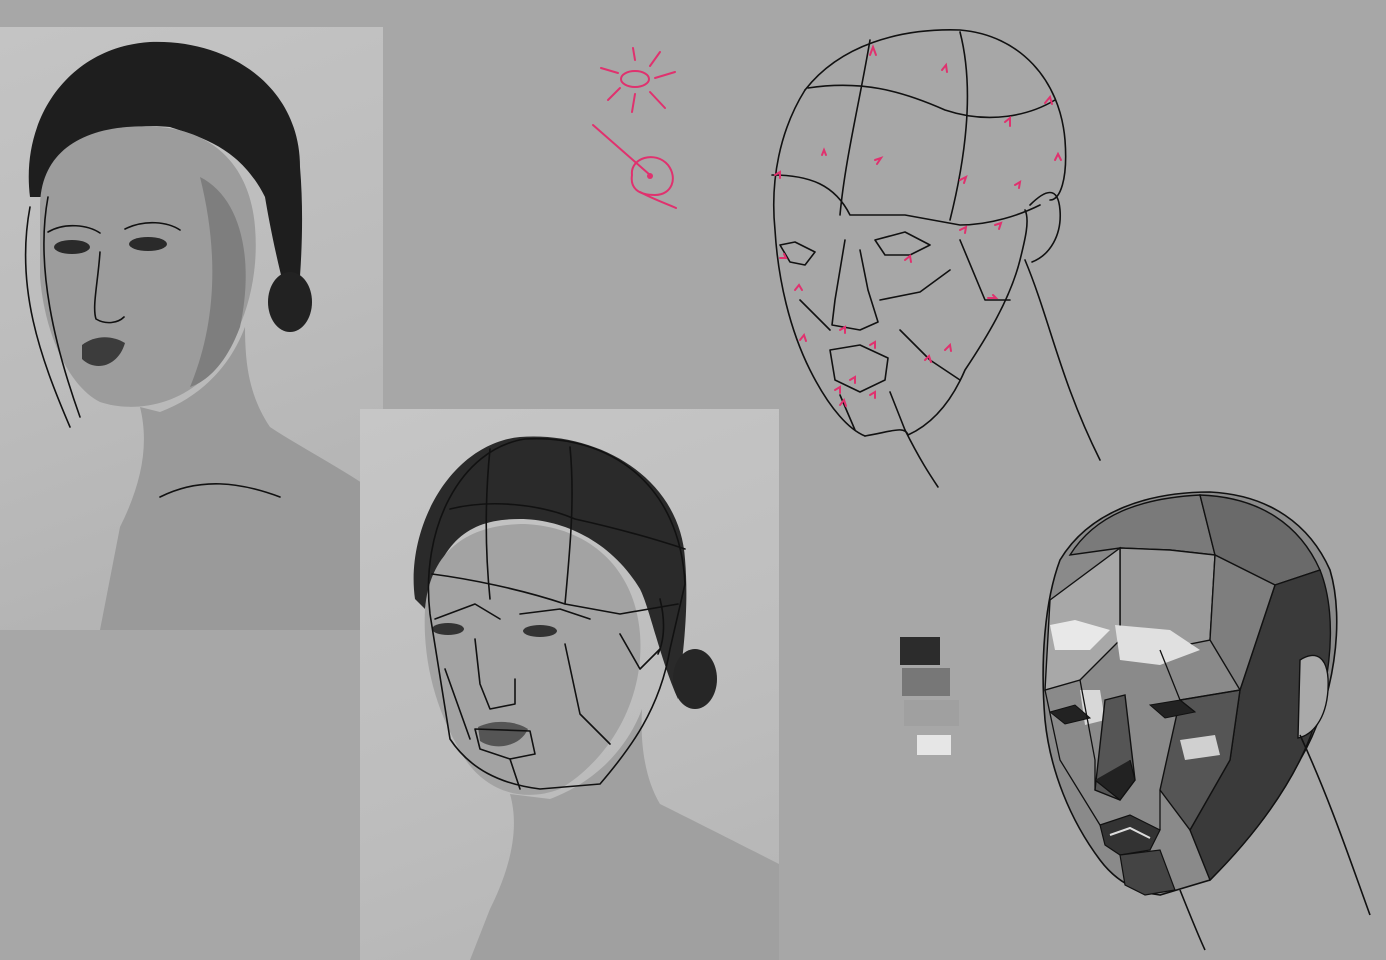  Describe the element at coordinates (918, 225) in the screenshot. I see `direction-arrows` at that location.